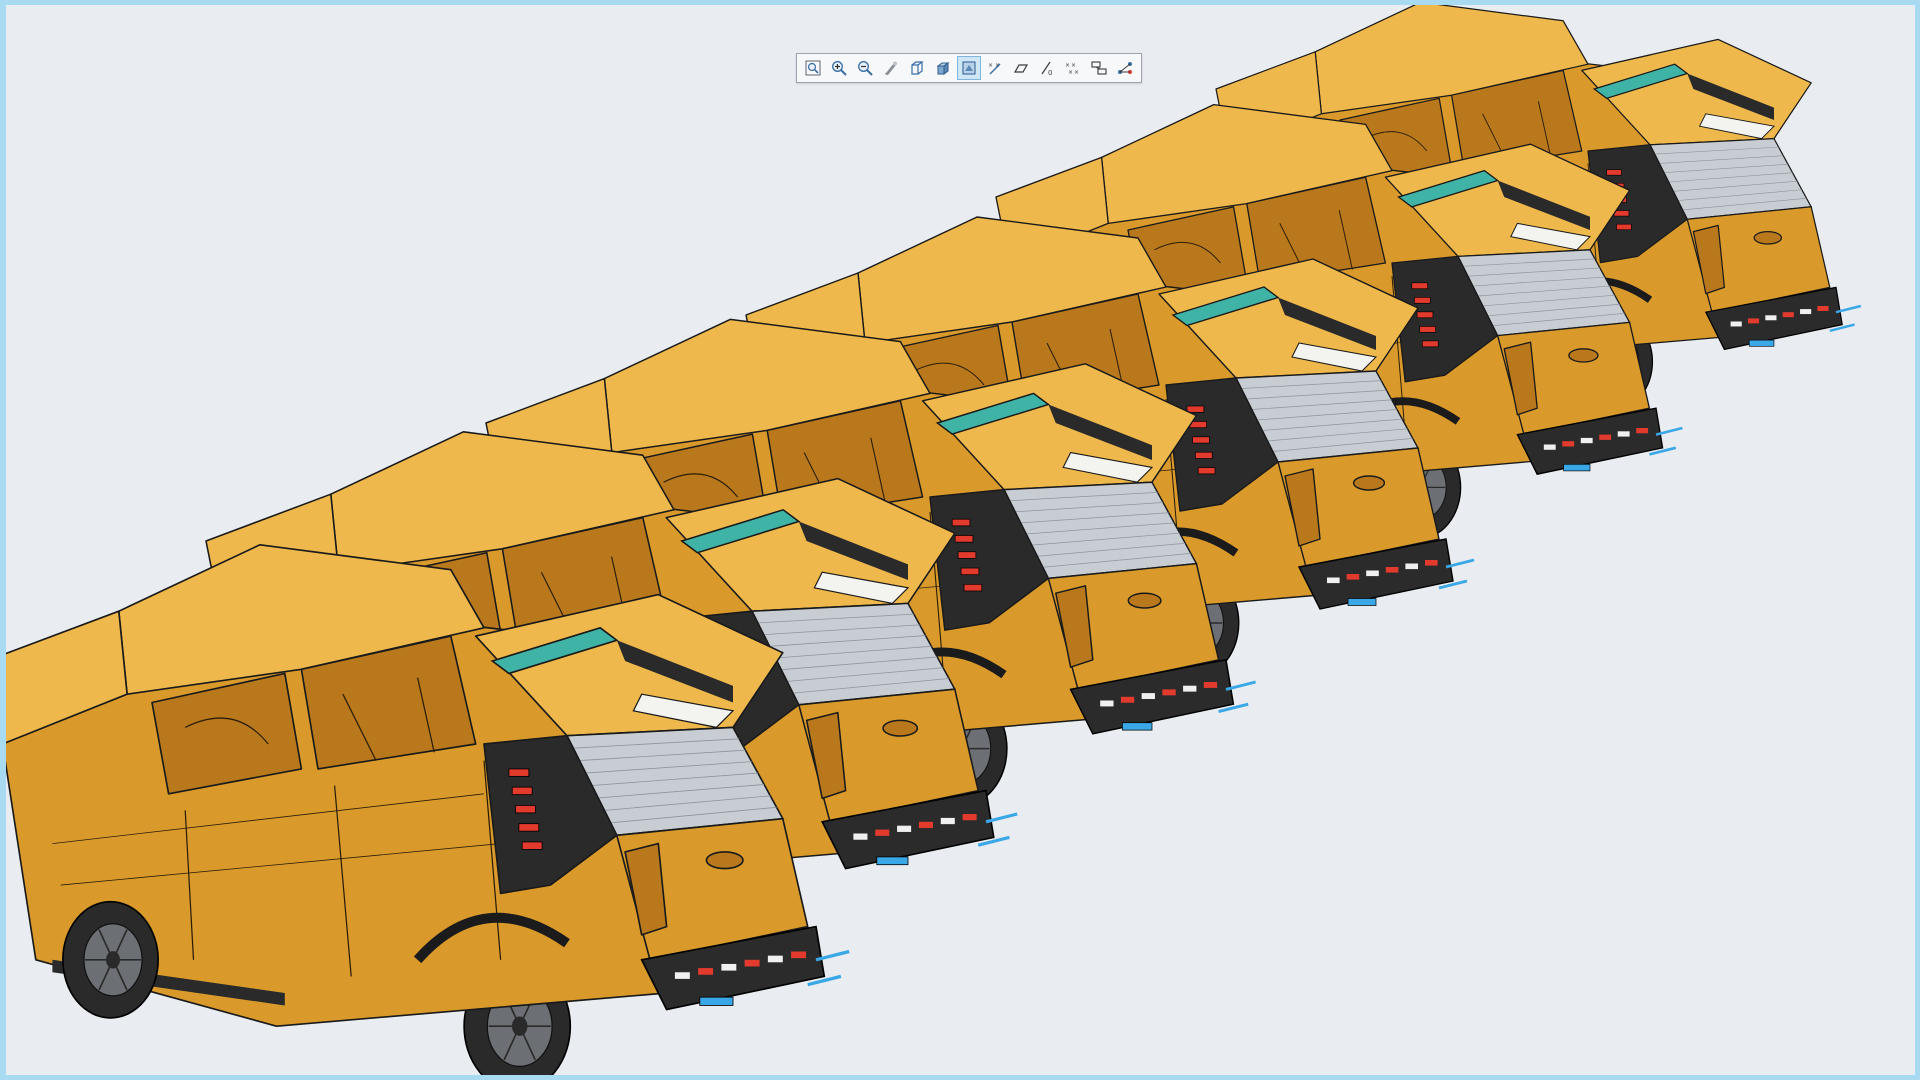 The width and height of the screenshot is (1920, 1080). I want to click on shaded-box-icon, so click(943, 68).